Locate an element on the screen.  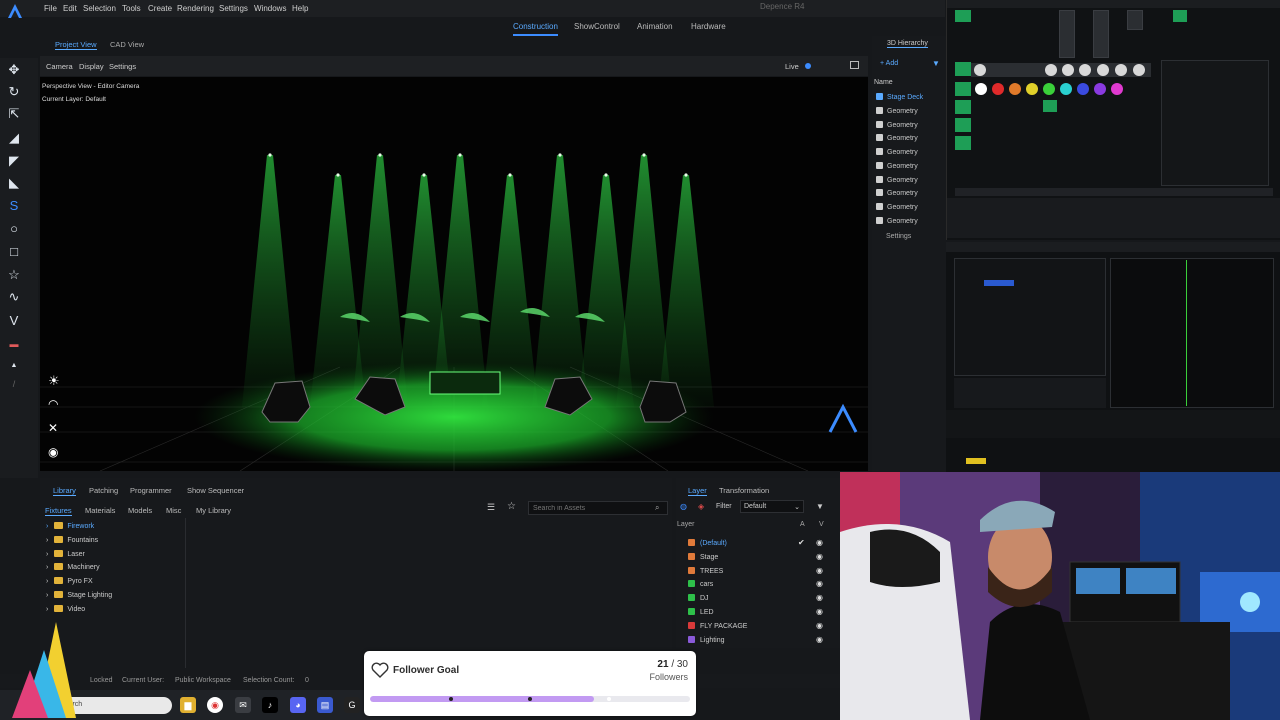
move-tool-icon: ✥ is located at coordinates (14, 70).